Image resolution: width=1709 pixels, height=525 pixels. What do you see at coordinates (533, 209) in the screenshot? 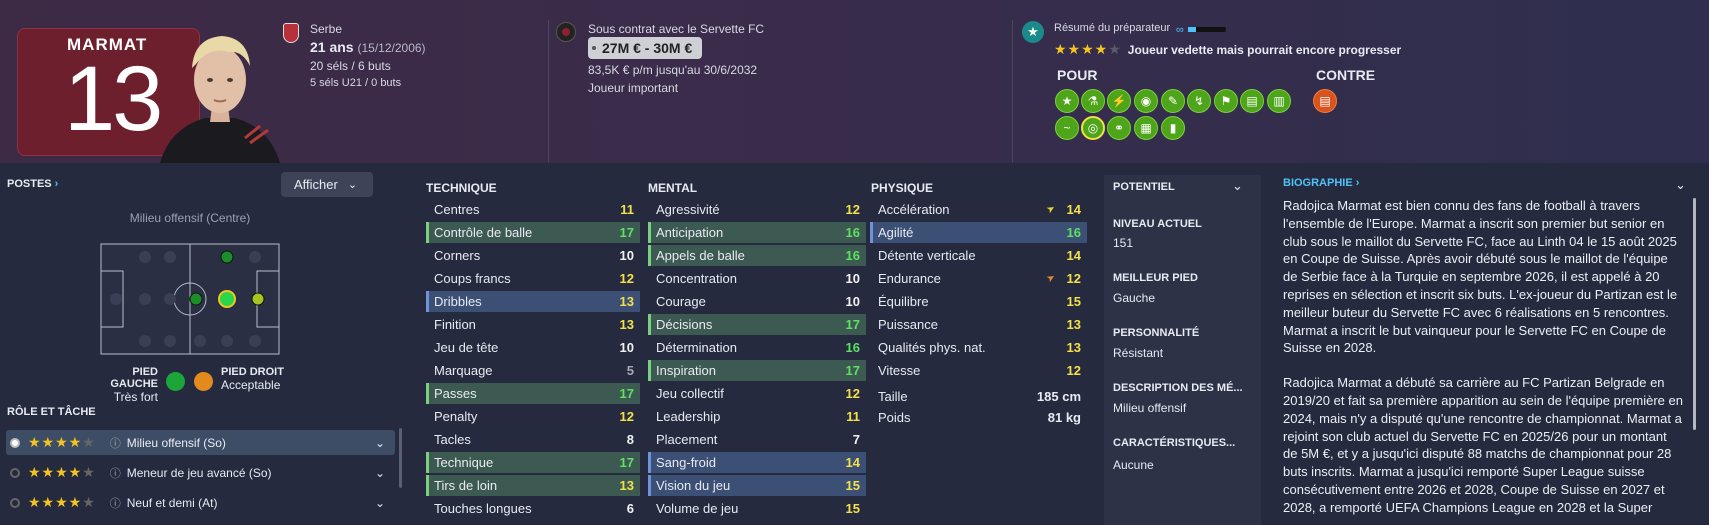
I see `attribute-row: Centres 11` at bounding box center [533, 209].